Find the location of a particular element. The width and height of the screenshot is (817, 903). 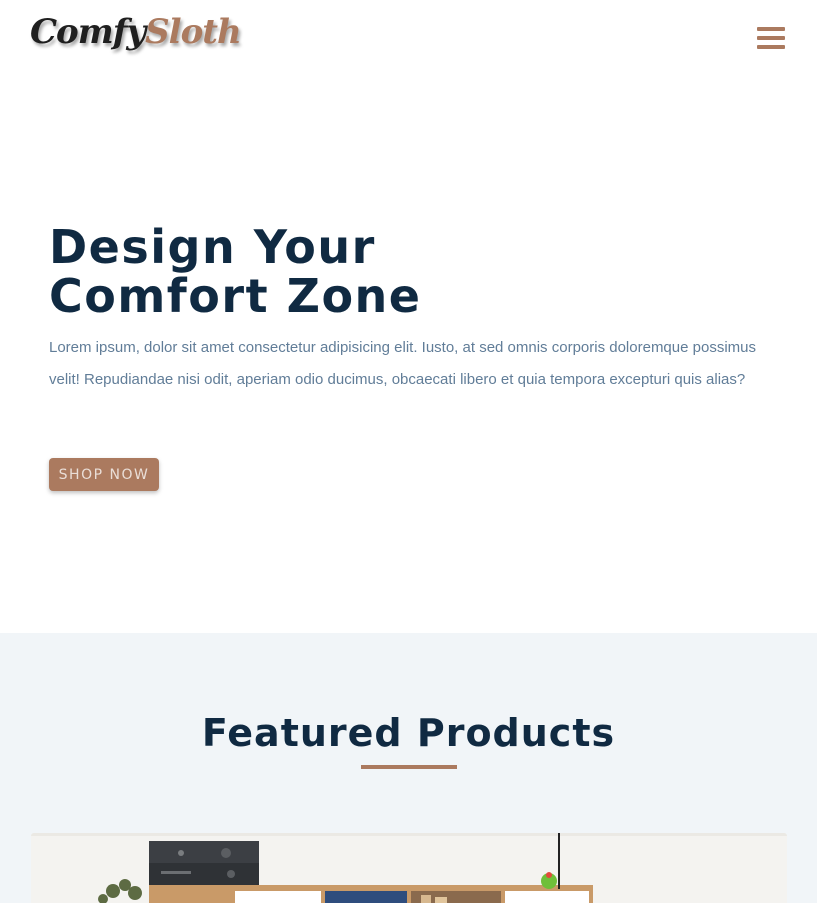

hero-title: Design Your Comfort Zone is located at coordinates (309, 272).